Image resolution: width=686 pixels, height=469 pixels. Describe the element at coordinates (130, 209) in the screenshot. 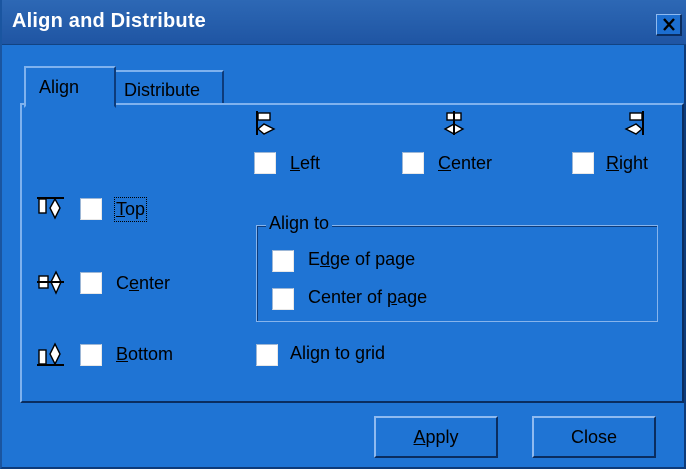

I see `top-label: Top` at that location.